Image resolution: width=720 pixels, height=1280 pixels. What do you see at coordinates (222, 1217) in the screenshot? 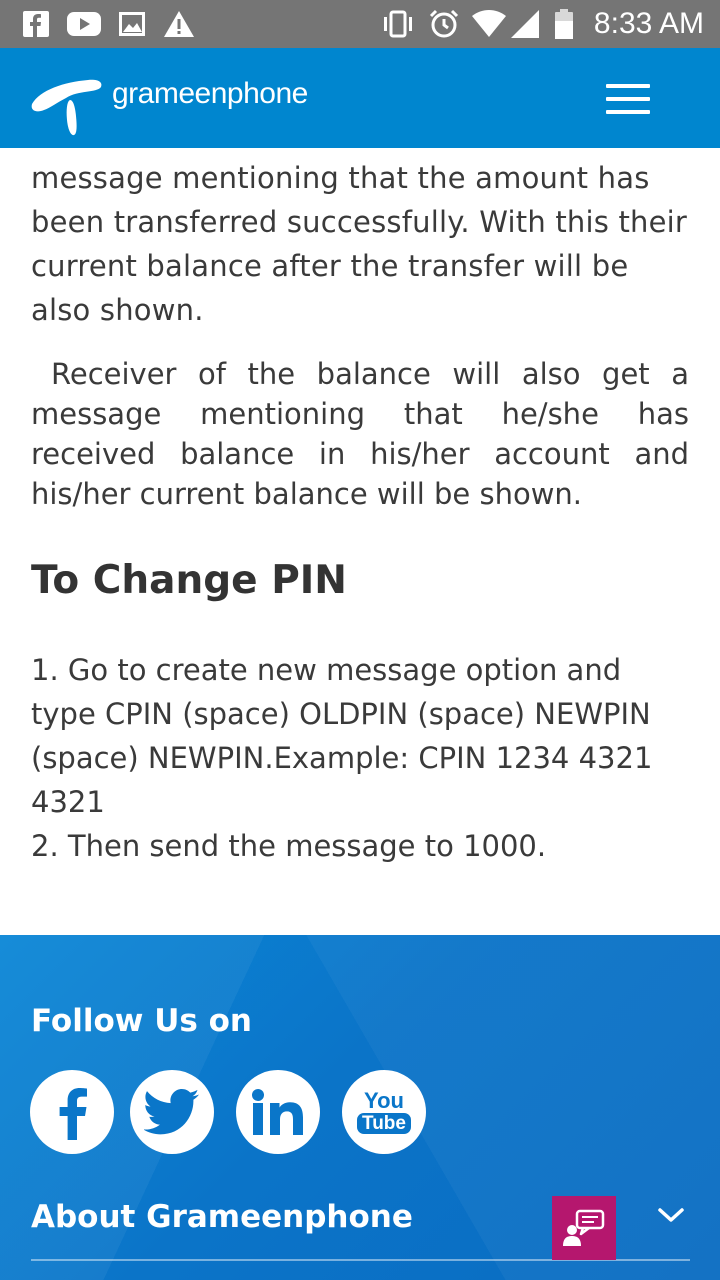
I see `about-grameenphone-label: About Grameenphone` at bounding box center [222, 1217].